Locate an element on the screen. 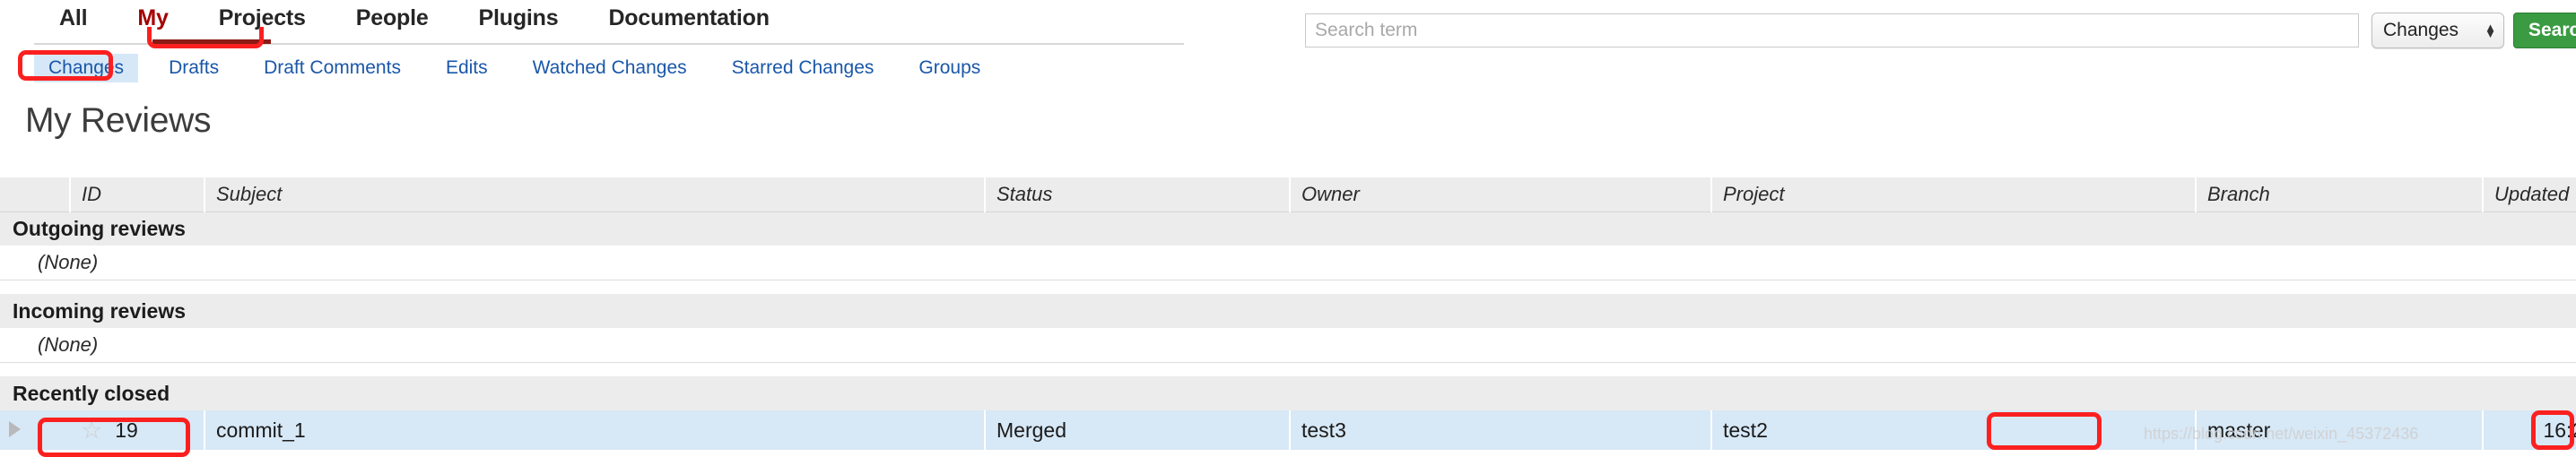  column-header-branch: Branch is located at coordinates (2340, 195).